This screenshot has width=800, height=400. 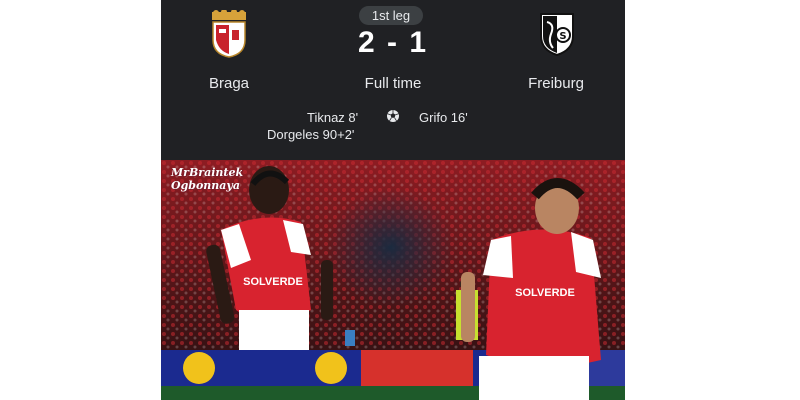 What do you see at coordinates (229, 34) in the screenshot?
I see `braga-crest-icon` at bounding box center [229, 34].